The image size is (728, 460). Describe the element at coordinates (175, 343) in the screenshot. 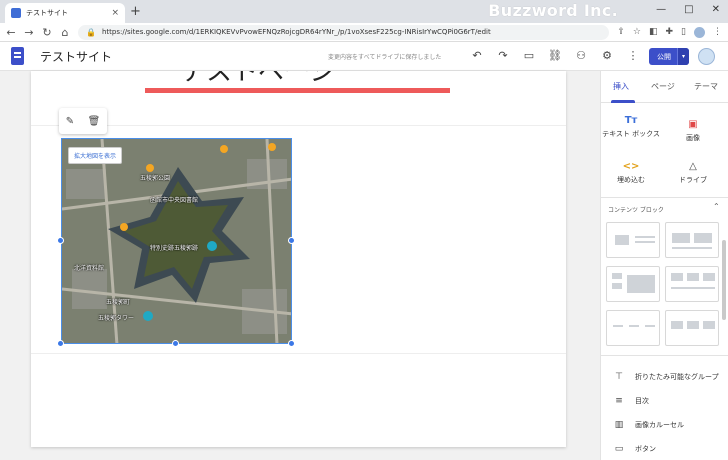

I see `resize-handle-bottom` at that location.